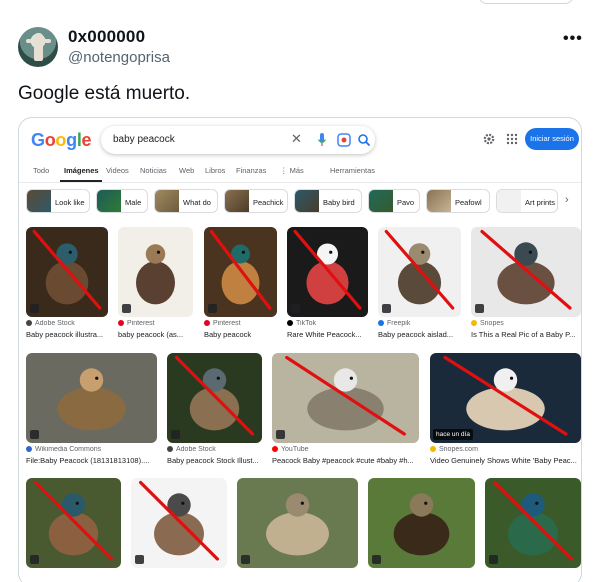 The width and height of the screenshot is (600, 582). I want to click on result-source: YouTube, so click(345, 449).